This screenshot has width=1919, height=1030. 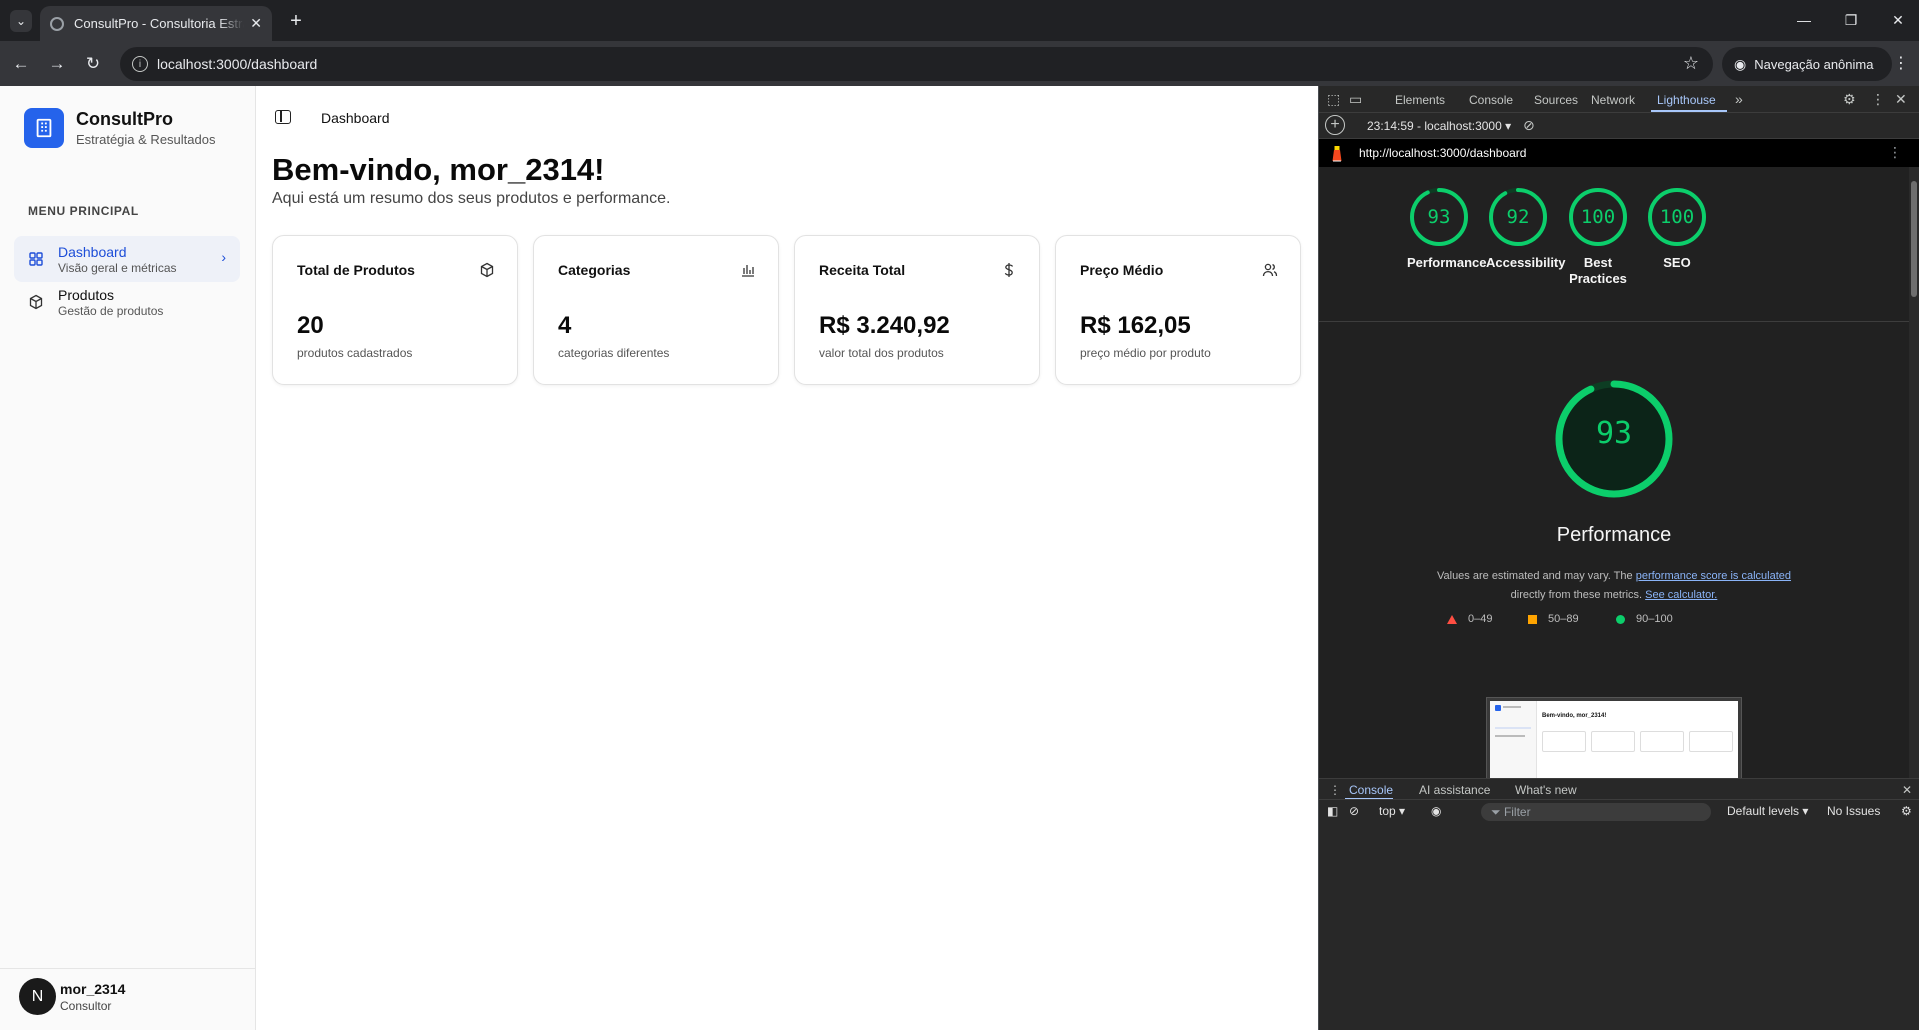 I want to click on new-tab-button: +, so click(x=296, y=21).